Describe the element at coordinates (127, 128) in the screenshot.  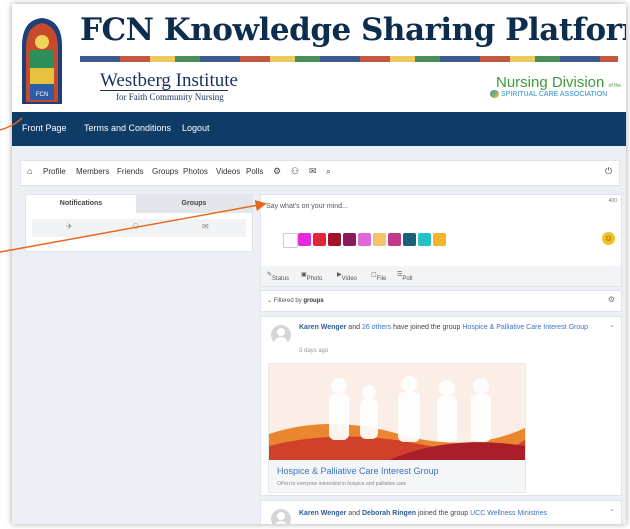
I see `nav-terms-and-conditions: Terms and Conditions` at that location.